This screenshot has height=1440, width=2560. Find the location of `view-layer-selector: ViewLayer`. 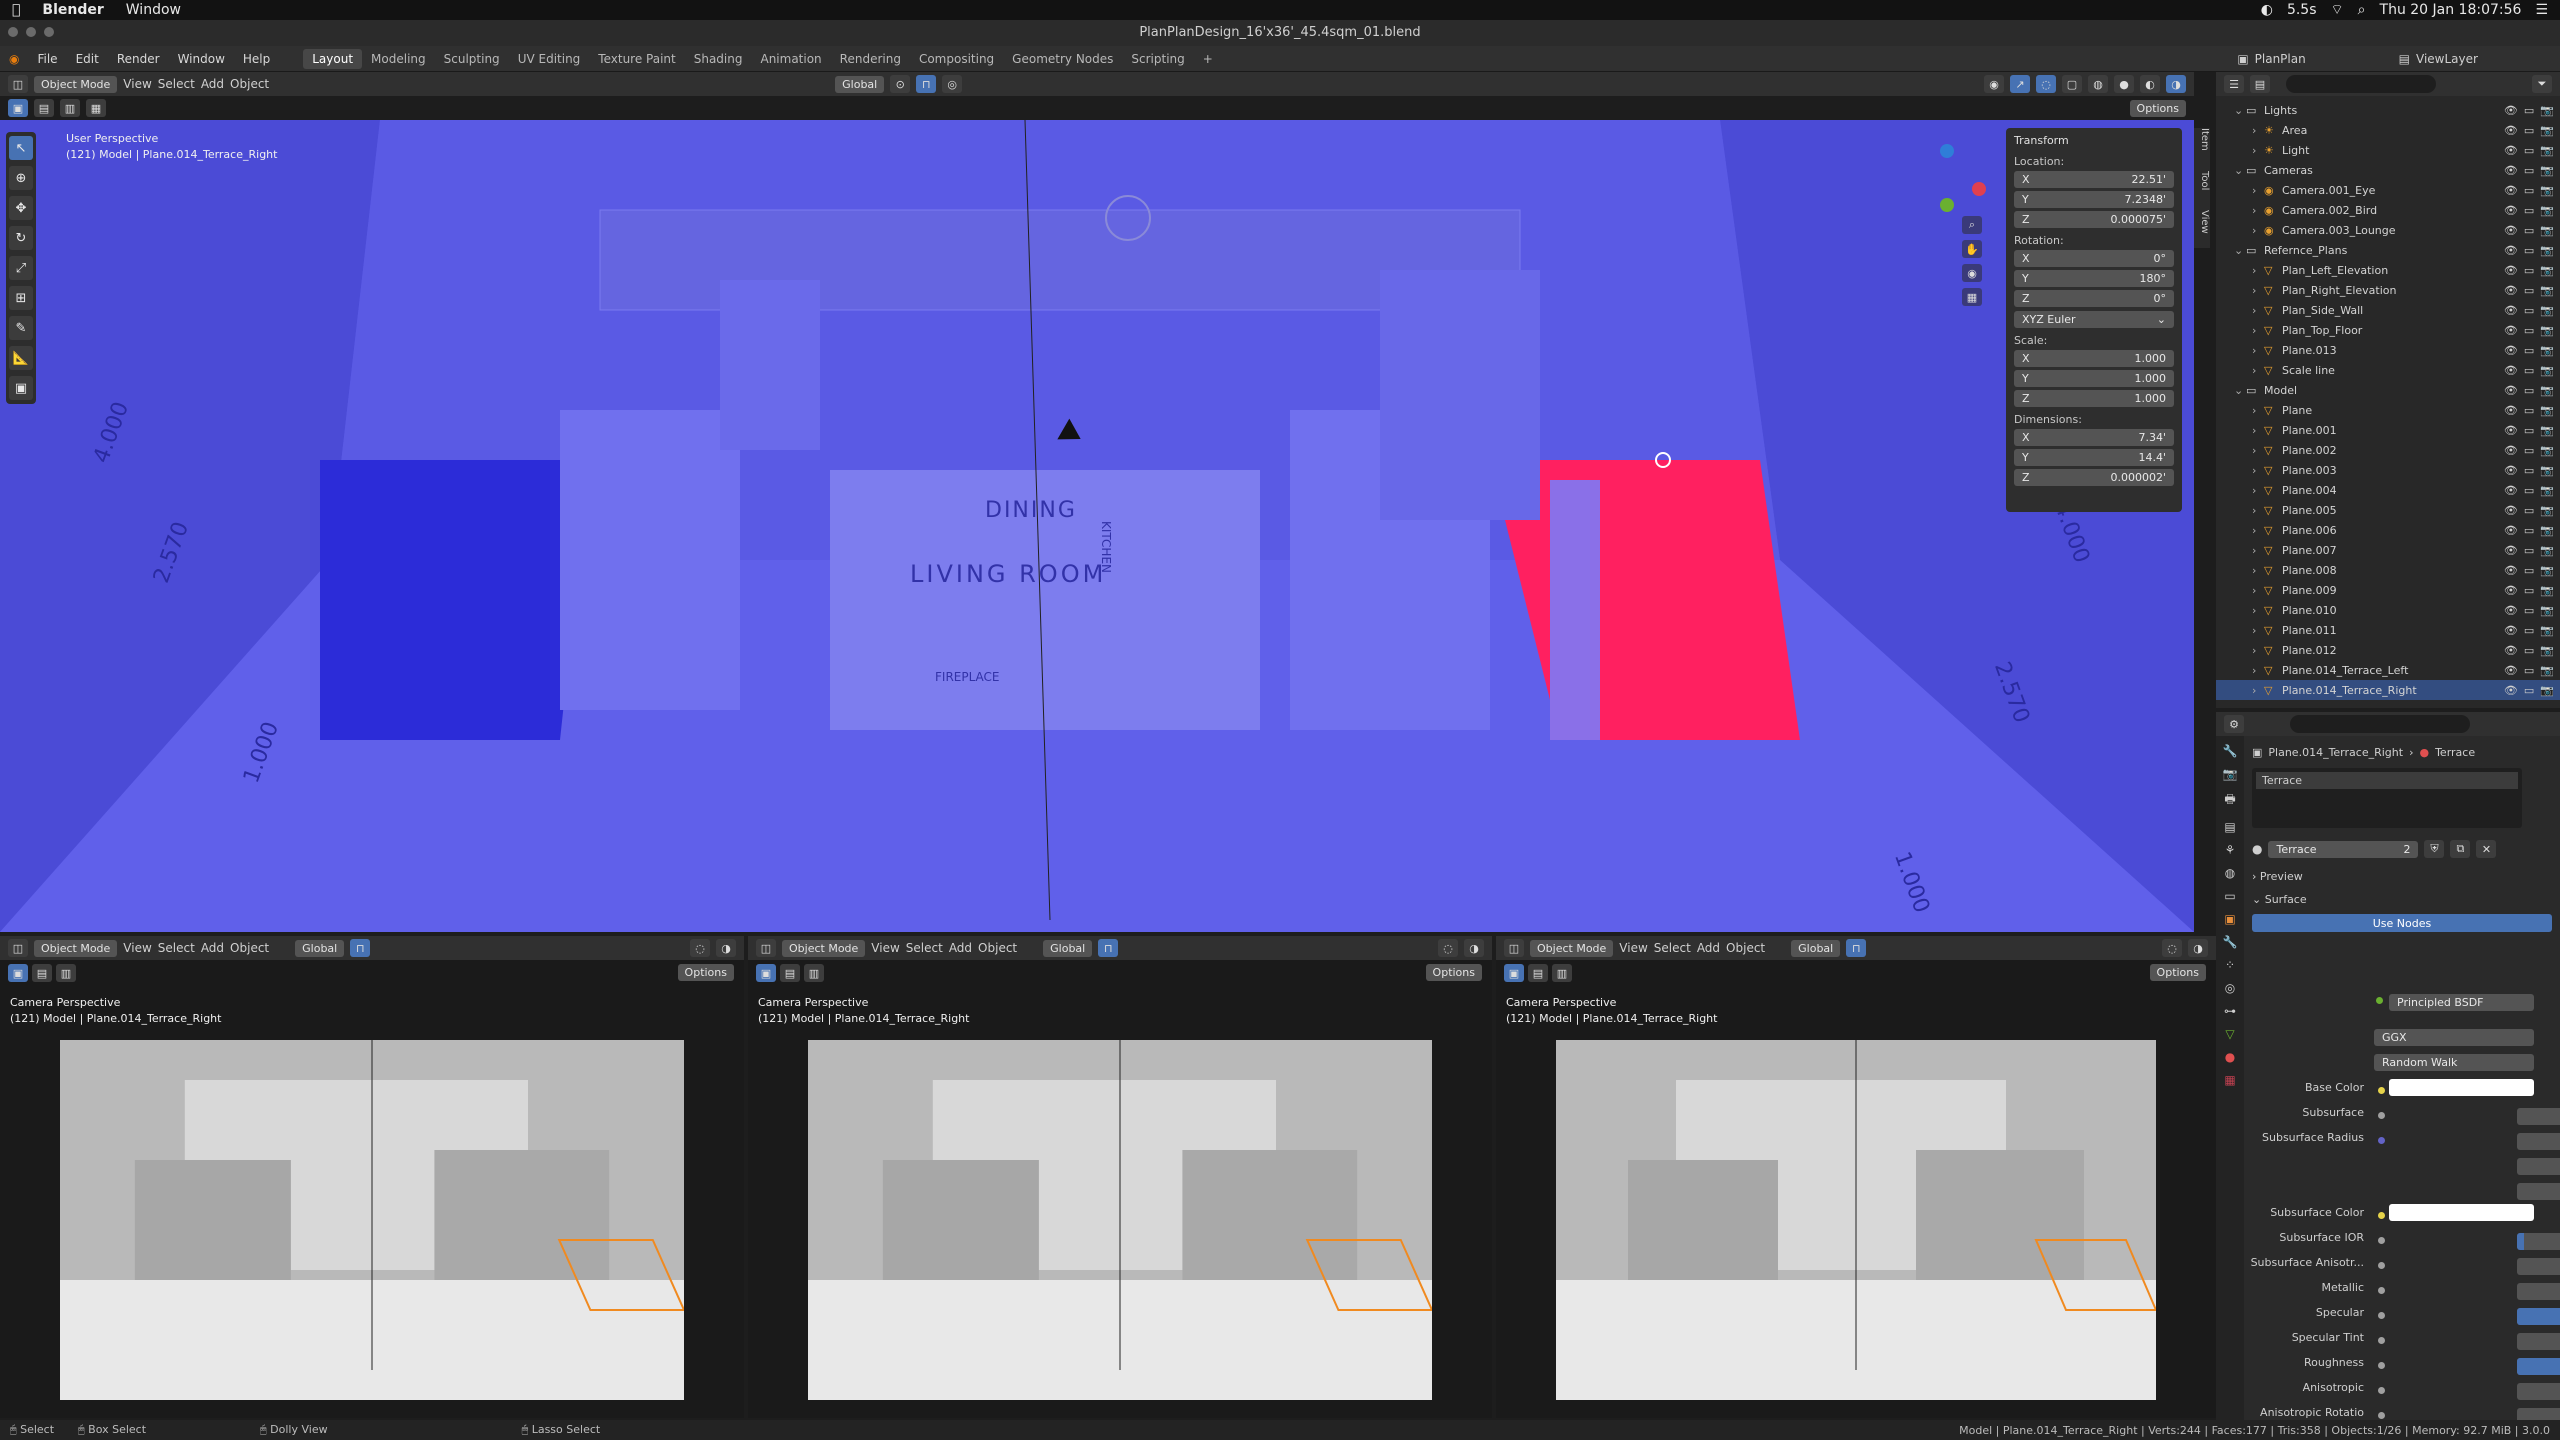

view-layer-selector: ViewLayer is located at coordinates (2485, 59).